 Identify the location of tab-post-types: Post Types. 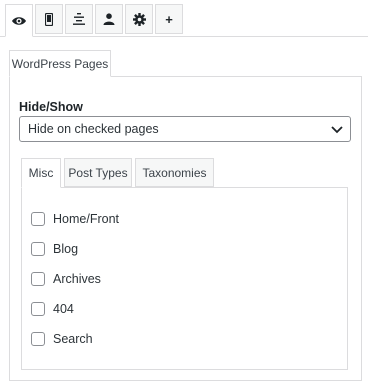
(98, 172).